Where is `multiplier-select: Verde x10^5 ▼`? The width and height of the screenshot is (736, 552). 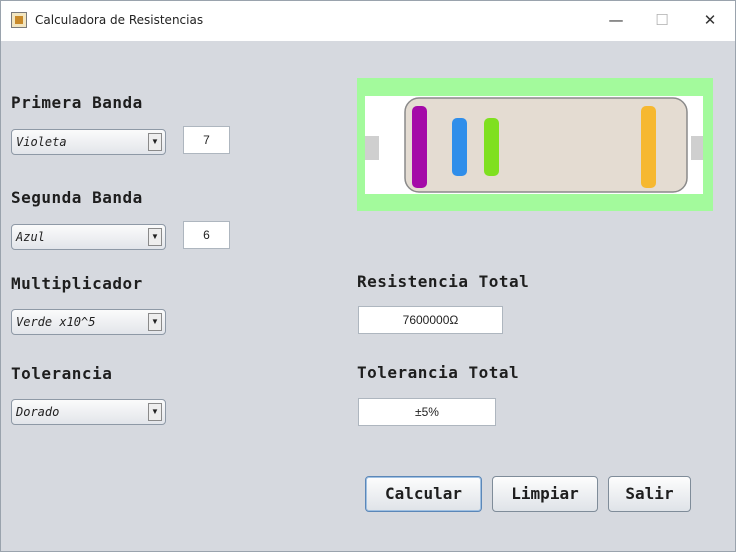
multiplier-select: Verde x10^5 ▼ is located at coordinates (88, 322).